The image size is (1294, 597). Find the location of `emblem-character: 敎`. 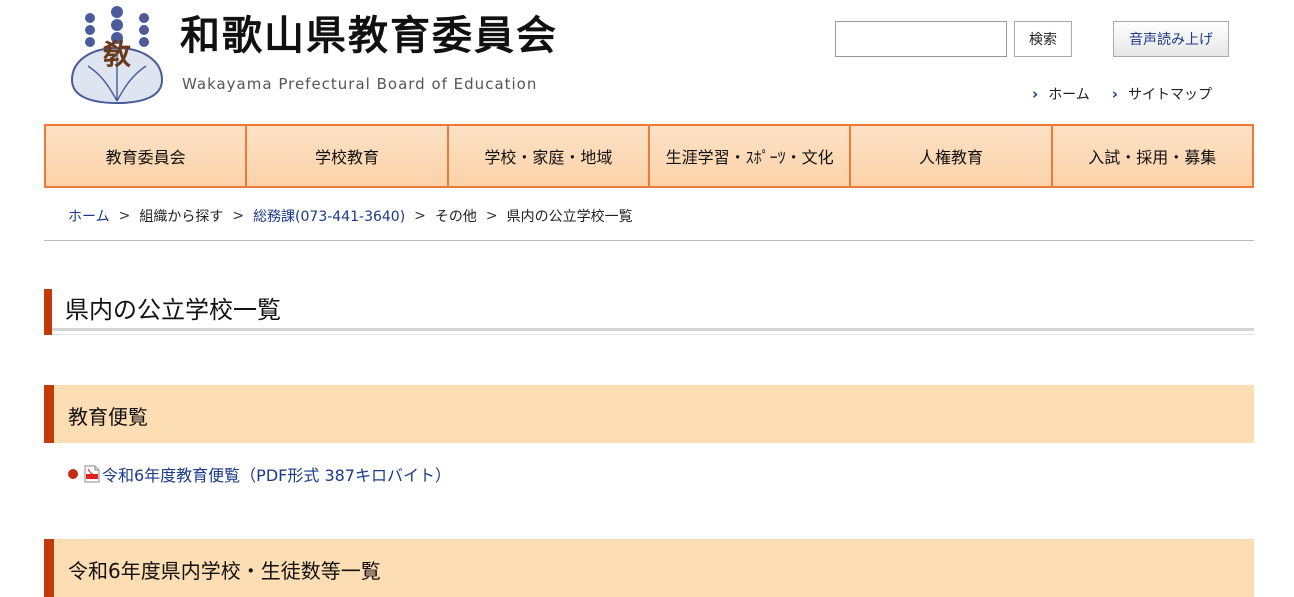

emblem-character: 敎 is located at coordinates (117, 54).